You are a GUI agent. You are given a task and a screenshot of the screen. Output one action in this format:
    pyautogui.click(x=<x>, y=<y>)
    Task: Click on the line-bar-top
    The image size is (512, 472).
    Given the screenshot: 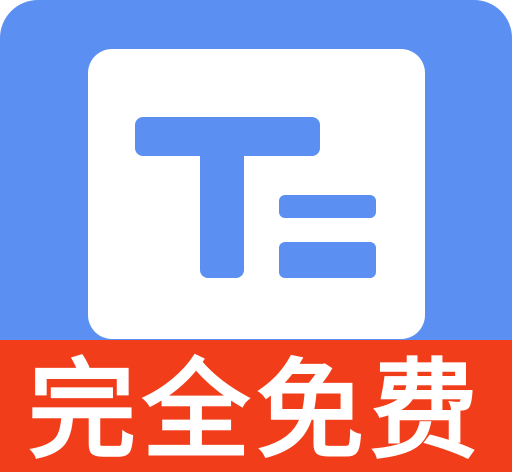 What is the action you would take?
    pyautogui.click(x=327, y=206)
    